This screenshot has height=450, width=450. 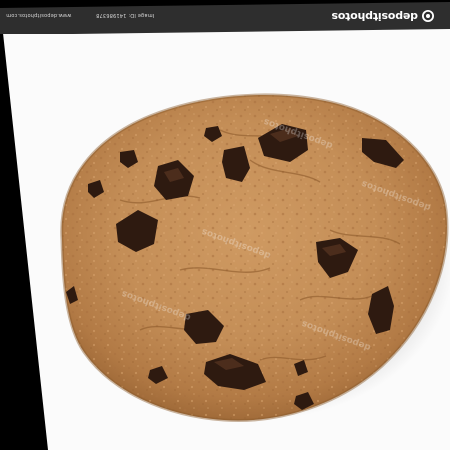 What do you see at coordinates (125, 15) in the screenshot?
I see `image-id-label: Image ID: 141986378` at bounding box center [125, 15].